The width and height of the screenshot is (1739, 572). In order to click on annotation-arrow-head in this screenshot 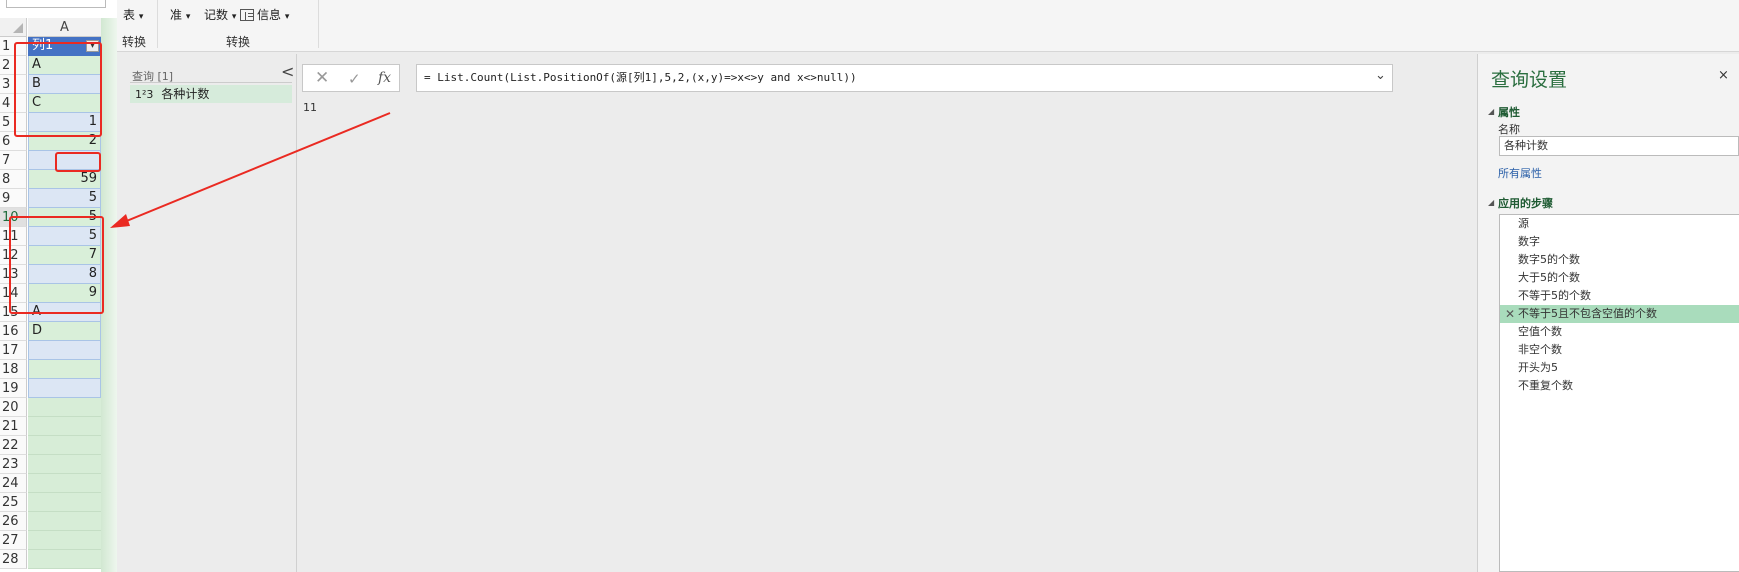, I will do `click(120, 221)`.